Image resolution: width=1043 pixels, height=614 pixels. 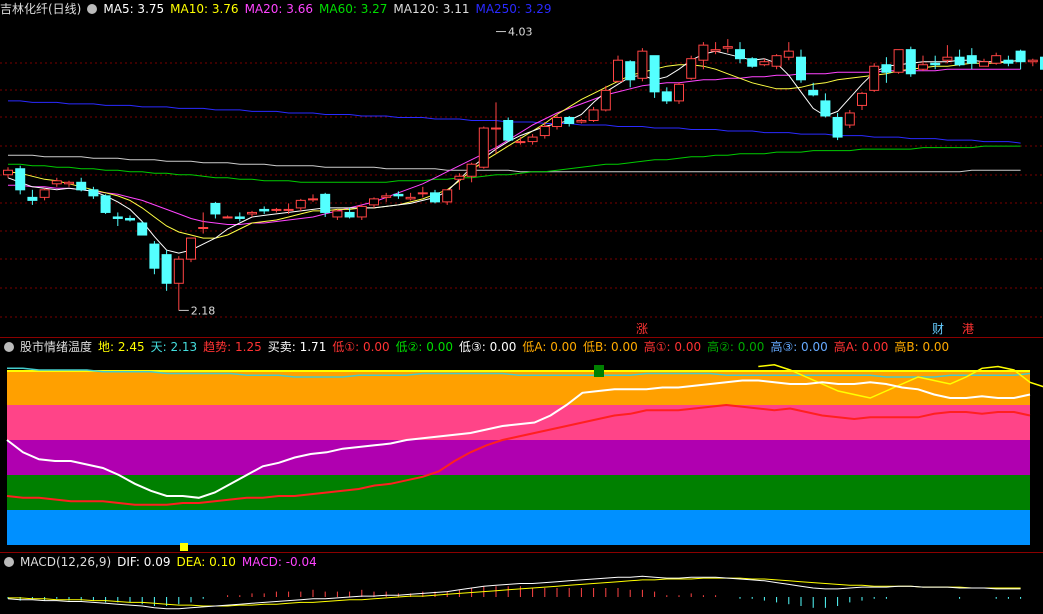 I want to click on legend-value: 高A: 0.00, so click(x=861, y=347).